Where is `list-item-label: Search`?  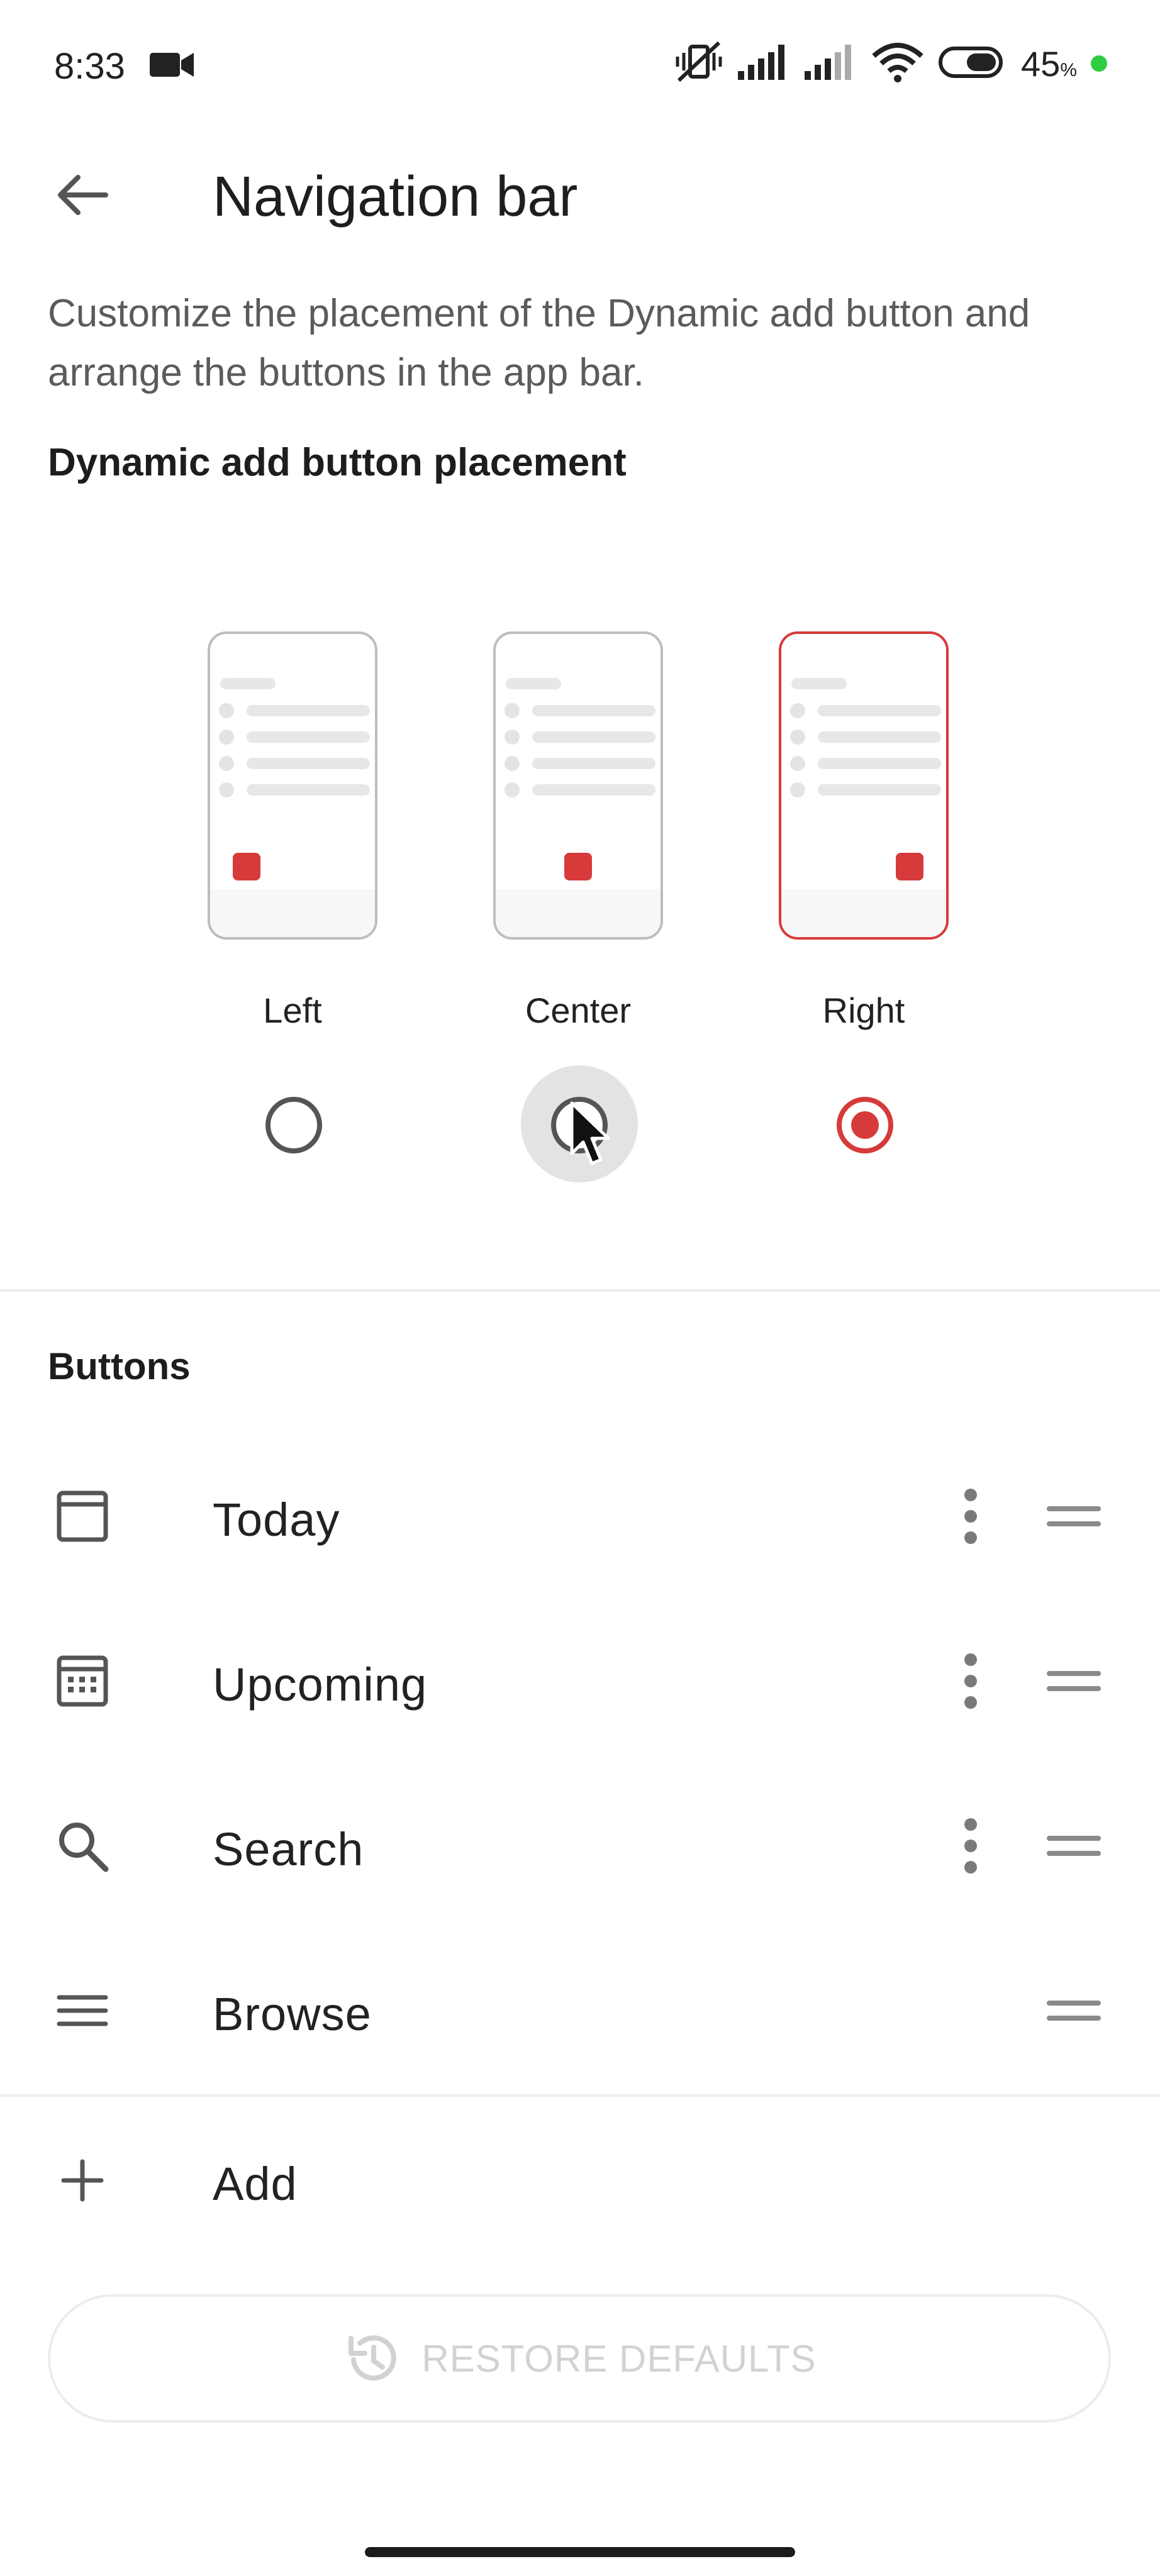 list-item-label: Search is located at coordinates (288, 1849).